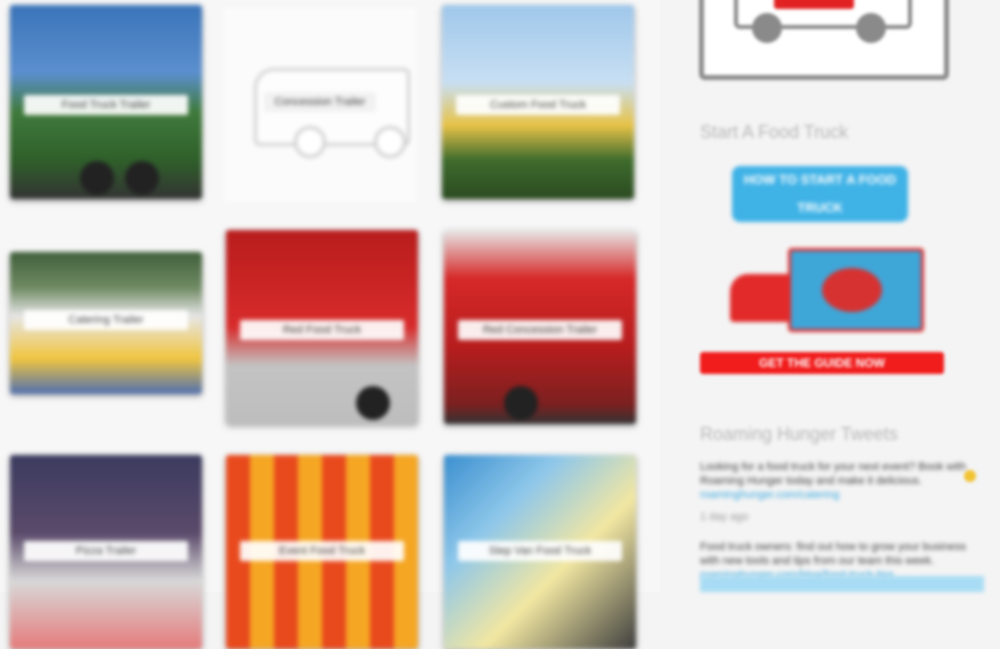  I want to click on gallery-card-label: Food Truck Trailer, so click(106, 105).